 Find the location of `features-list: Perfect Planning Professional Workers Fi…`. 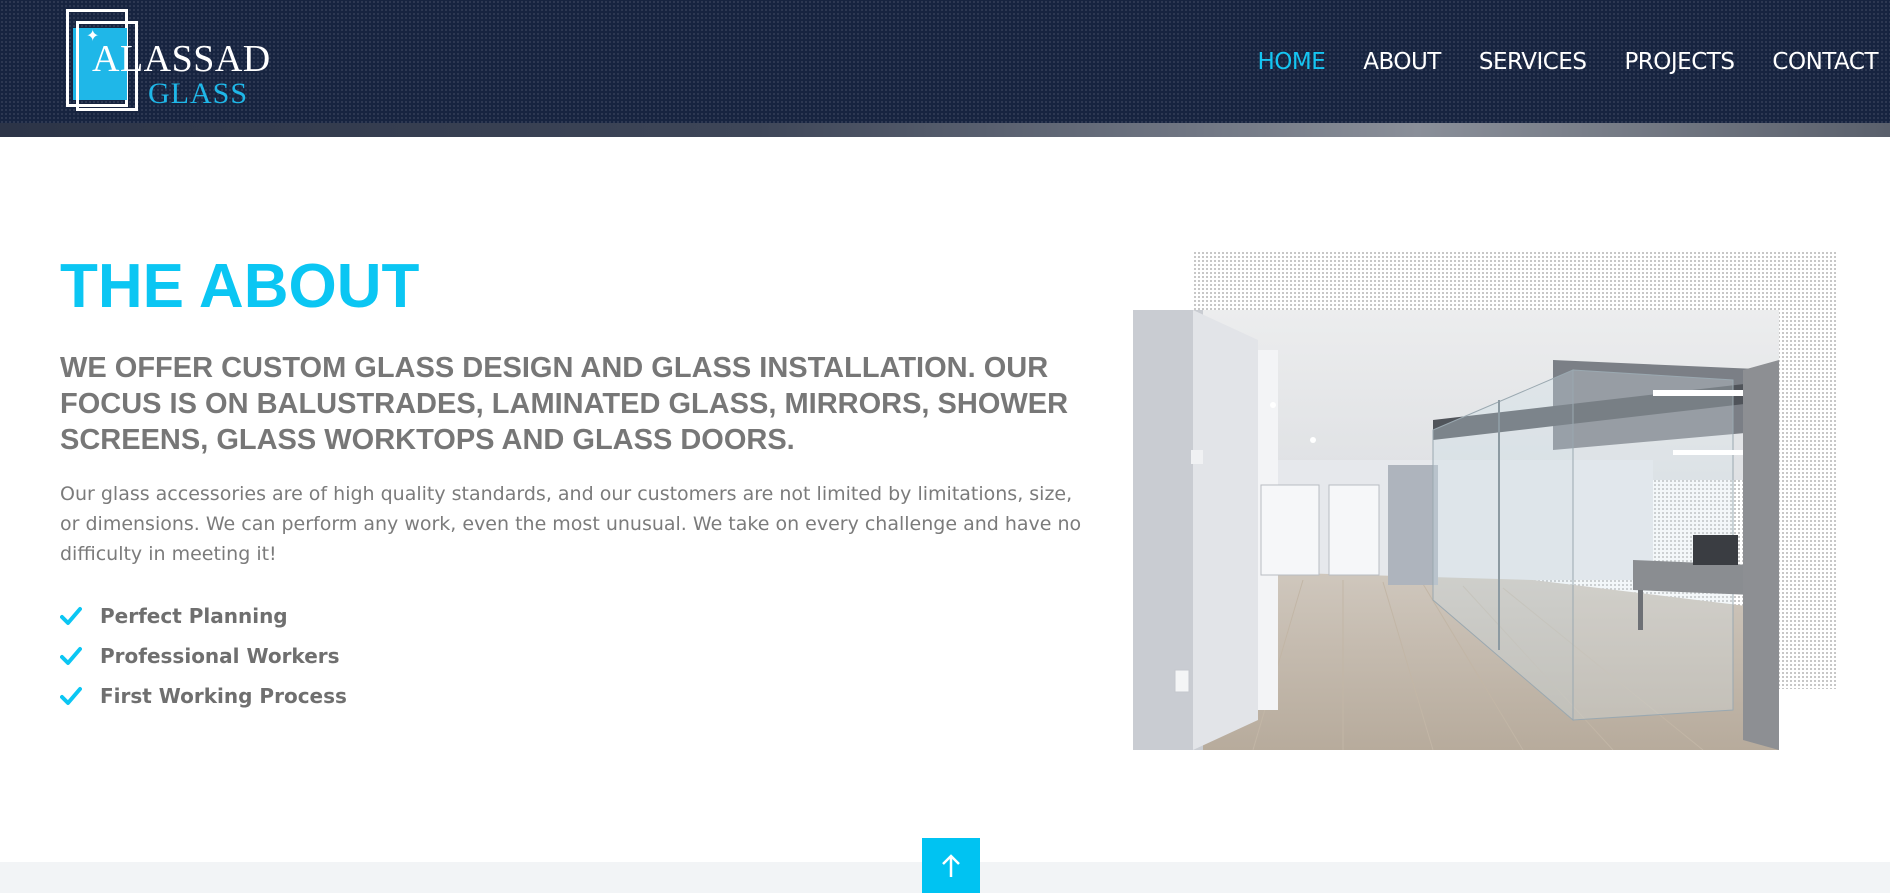

features-list: Perfect Planning Professional Workers Fi… is located at coordinates (203, 656).